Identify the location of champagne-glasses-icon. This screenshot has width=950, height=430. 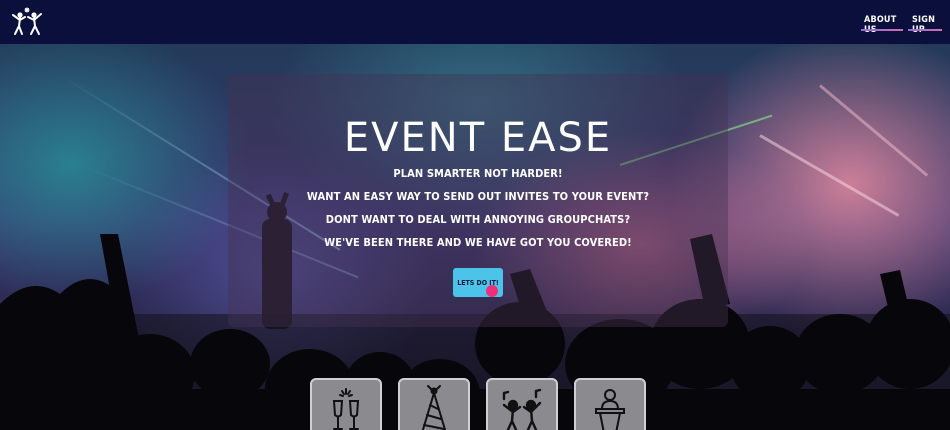
(346, 409).